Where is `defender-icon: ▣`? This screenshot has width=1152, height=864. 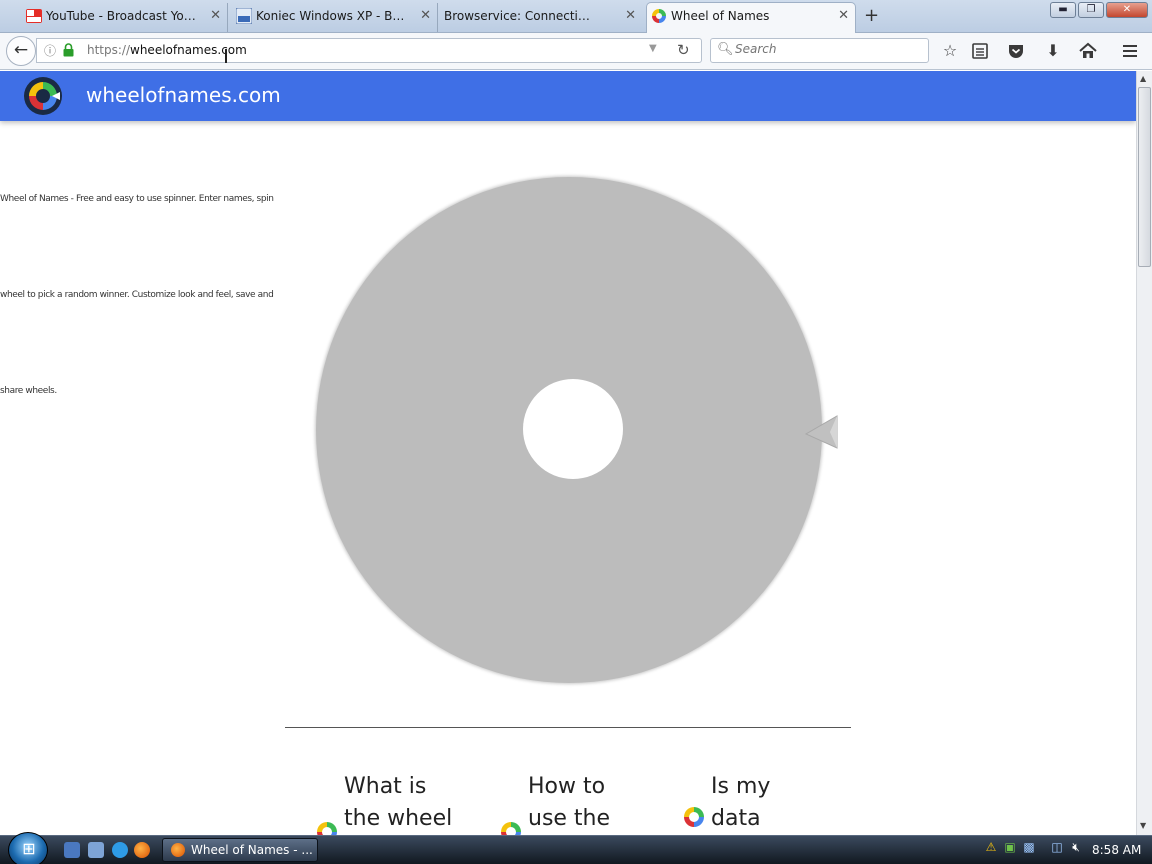
defender-icon: ▣ is located at coordinates (1010, 847).